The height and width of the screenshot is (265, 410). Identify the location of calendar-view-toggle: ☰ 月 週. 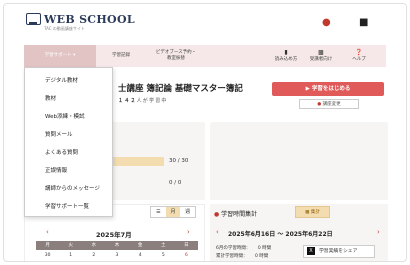
(173, 212).